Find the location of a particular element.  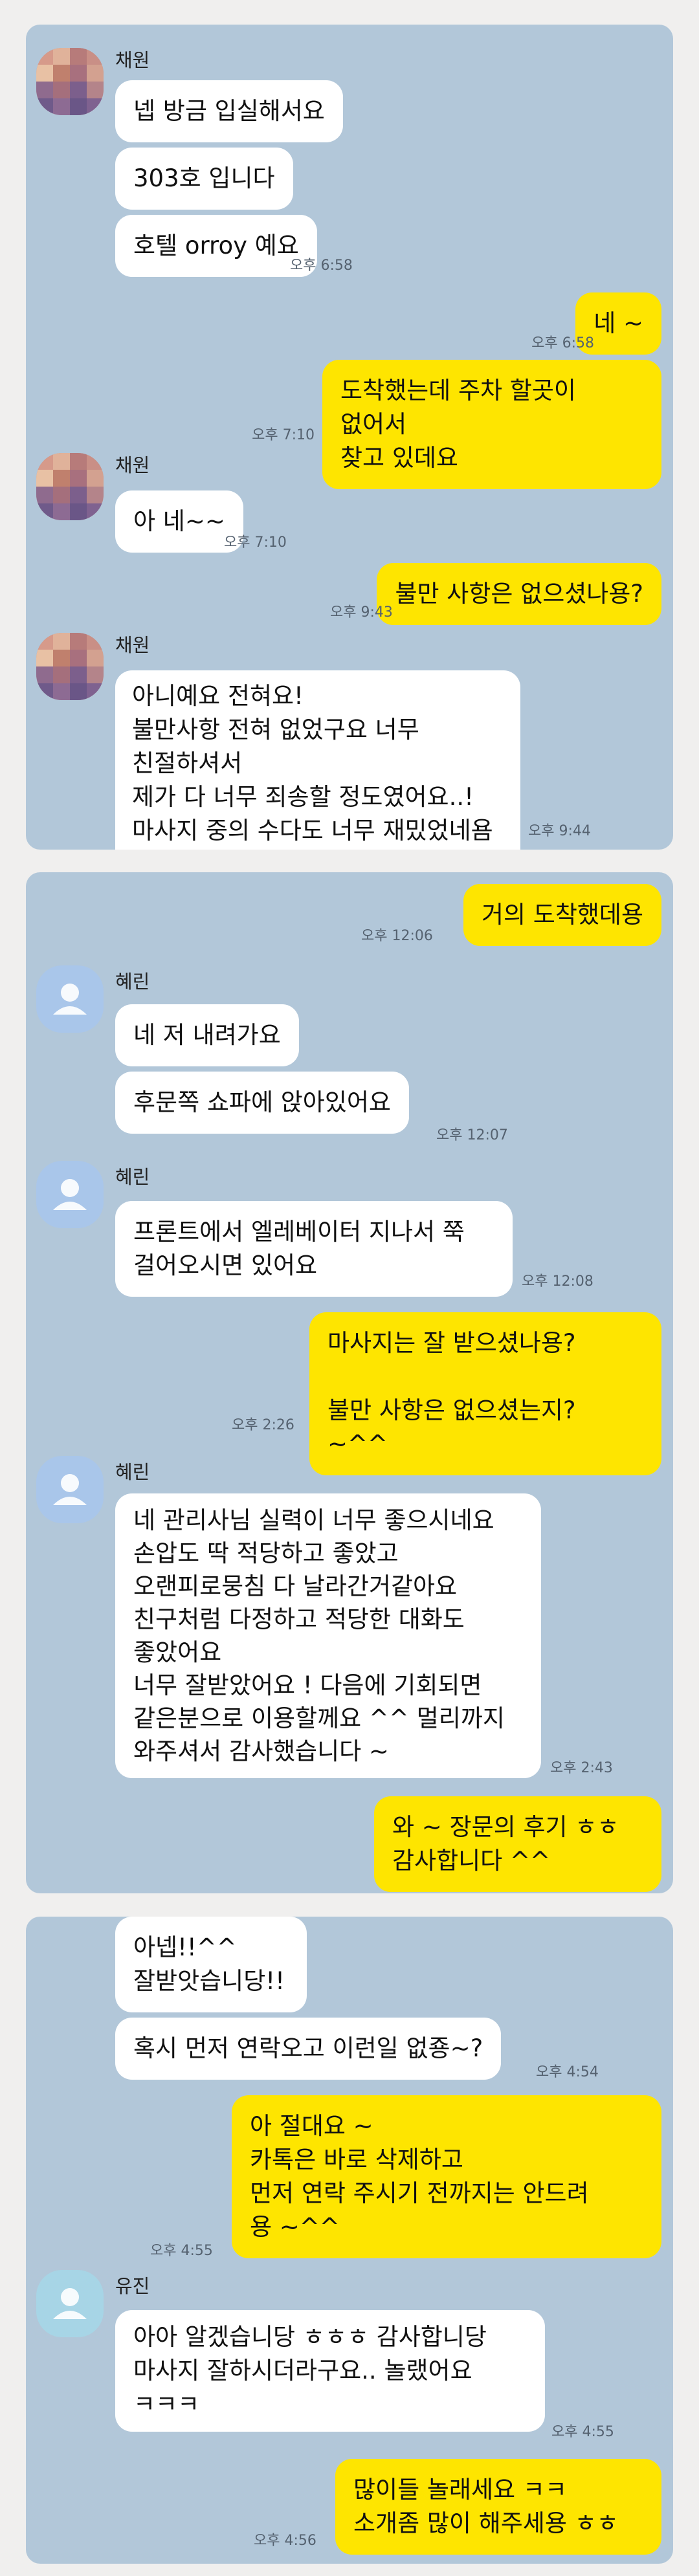

message-time: 오후 9:44 is located at coordinates (559, 831).